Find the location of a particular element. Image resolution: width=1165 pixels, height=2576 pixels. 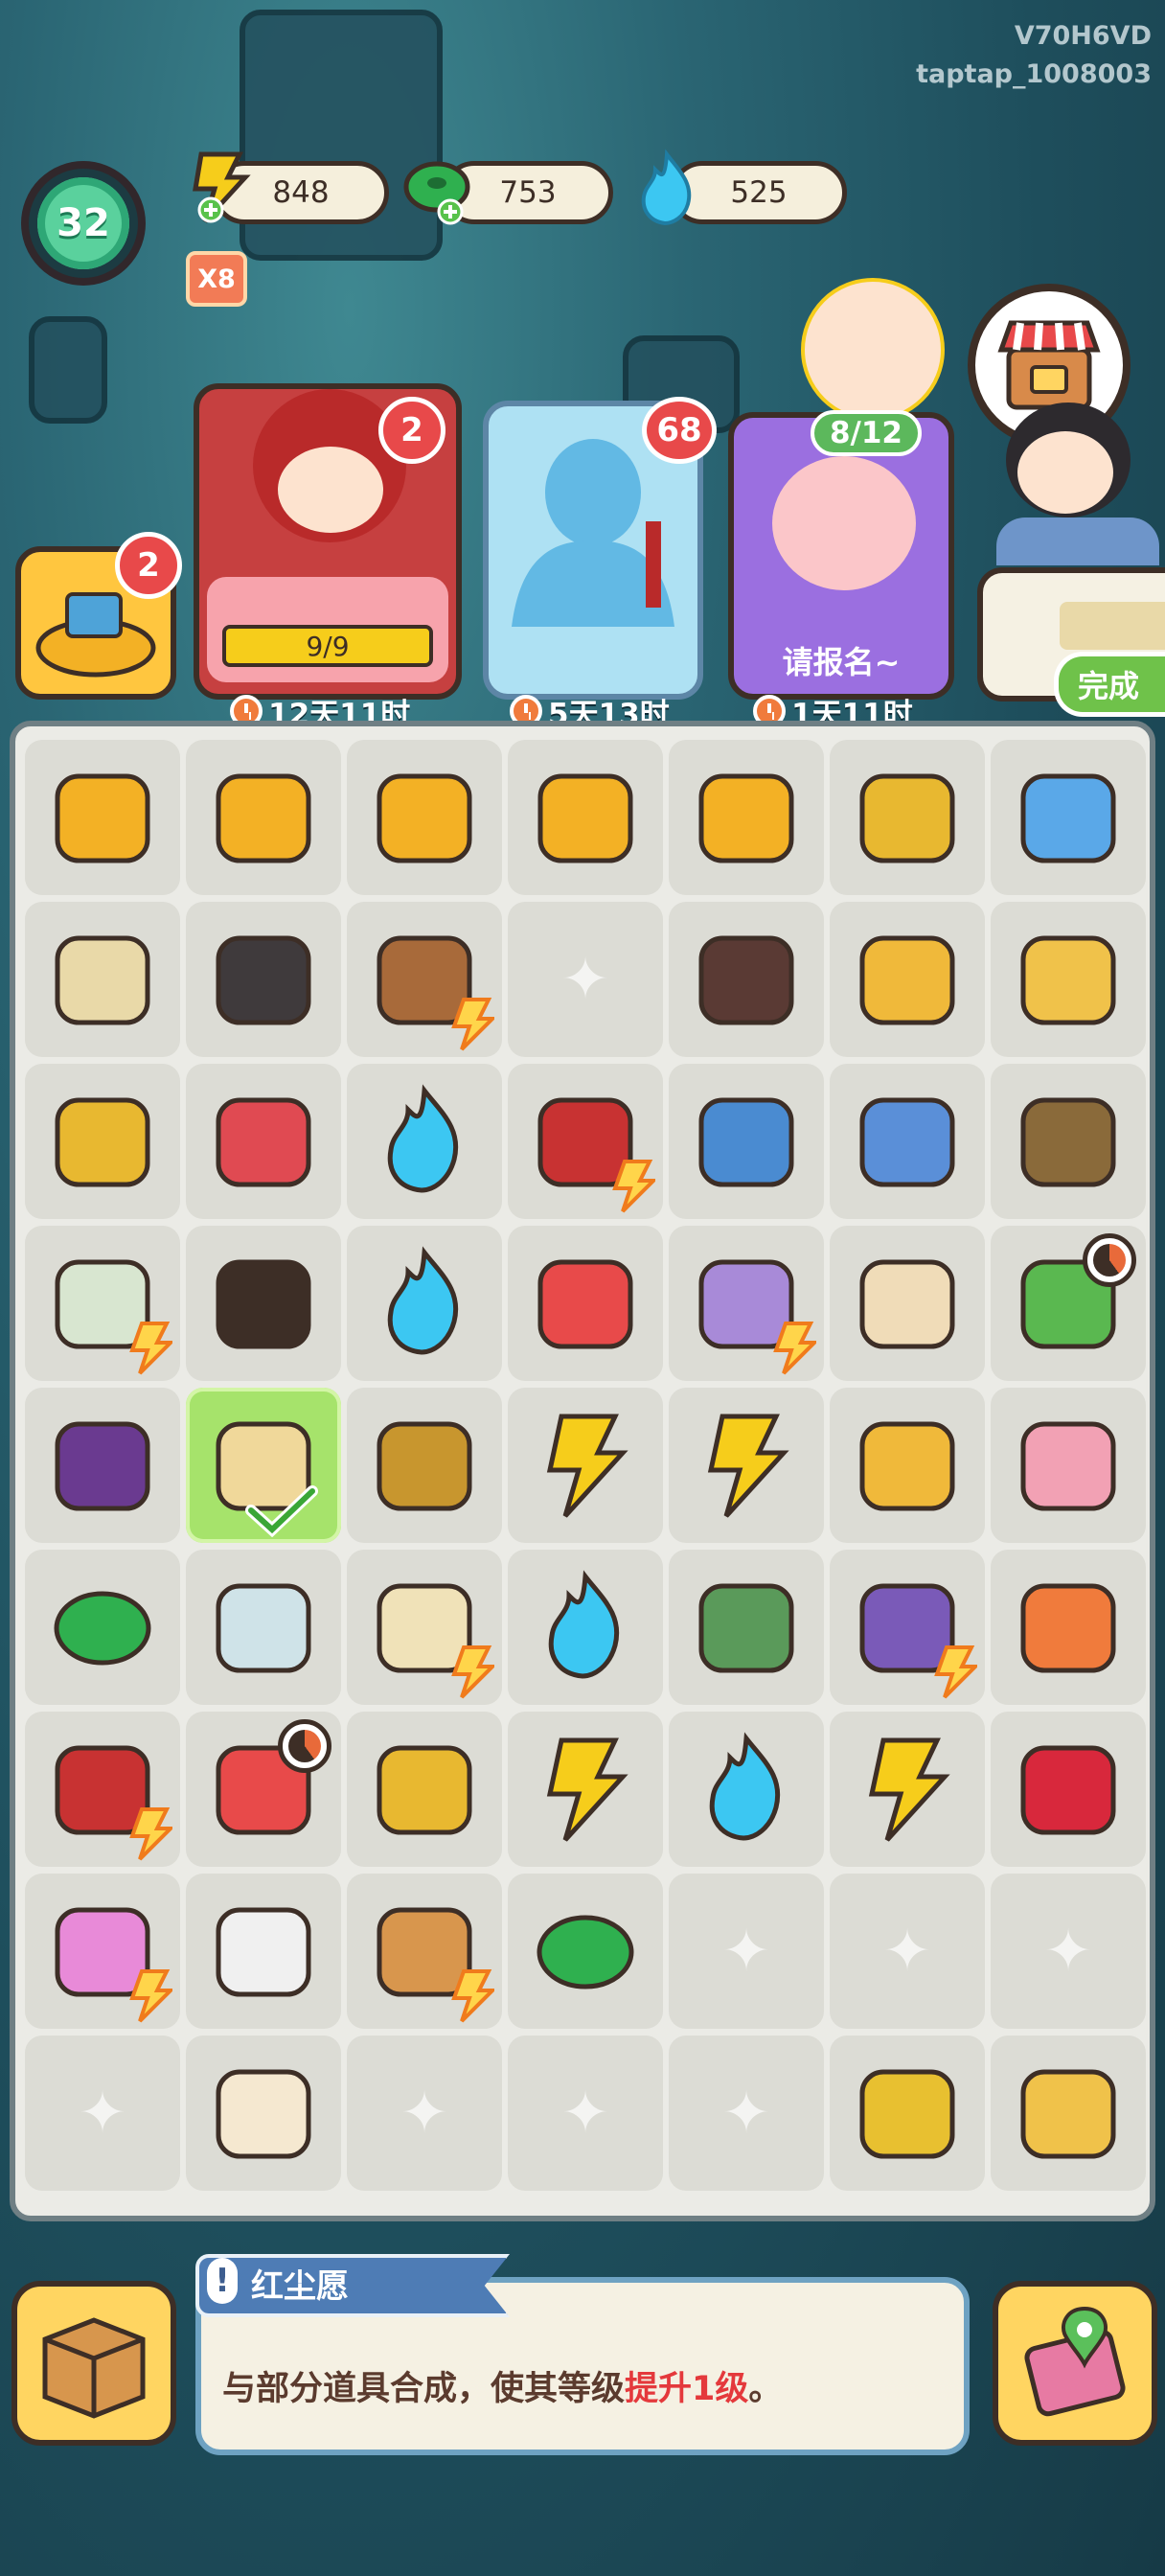

black-shoes-icon is located at coordinates (264, 1304).